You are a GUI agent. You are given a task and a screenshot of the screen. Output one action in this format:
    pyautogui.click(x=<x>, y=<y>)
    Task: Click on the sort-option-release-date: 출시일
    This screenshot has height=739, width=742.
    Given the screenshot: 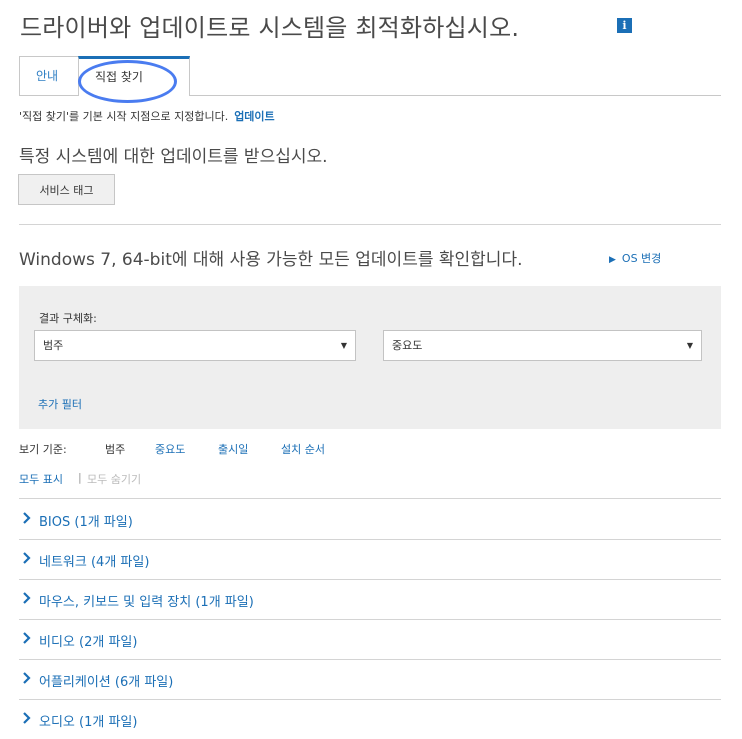 What is the action you would take?
    pyautogui.click(x=233, y=449)
    